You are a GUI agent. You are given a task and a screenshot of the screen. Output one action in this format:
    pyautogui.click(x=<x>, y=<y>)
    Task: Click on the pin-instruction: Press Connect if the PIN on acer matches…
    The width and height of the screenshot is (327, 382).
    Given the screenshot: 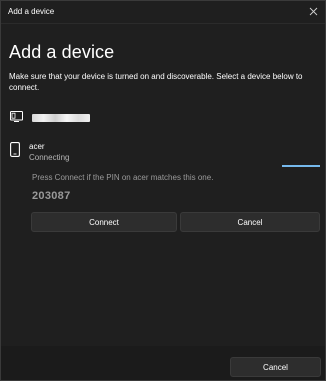 What is the action you would take?
    pyautogui.click(x=123, y=177)
    